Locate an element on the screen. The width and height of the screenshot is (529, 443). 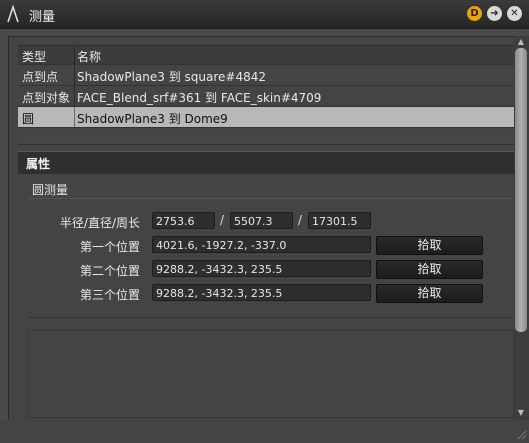
row-type: 圆 is located at coordinates (28, 119).